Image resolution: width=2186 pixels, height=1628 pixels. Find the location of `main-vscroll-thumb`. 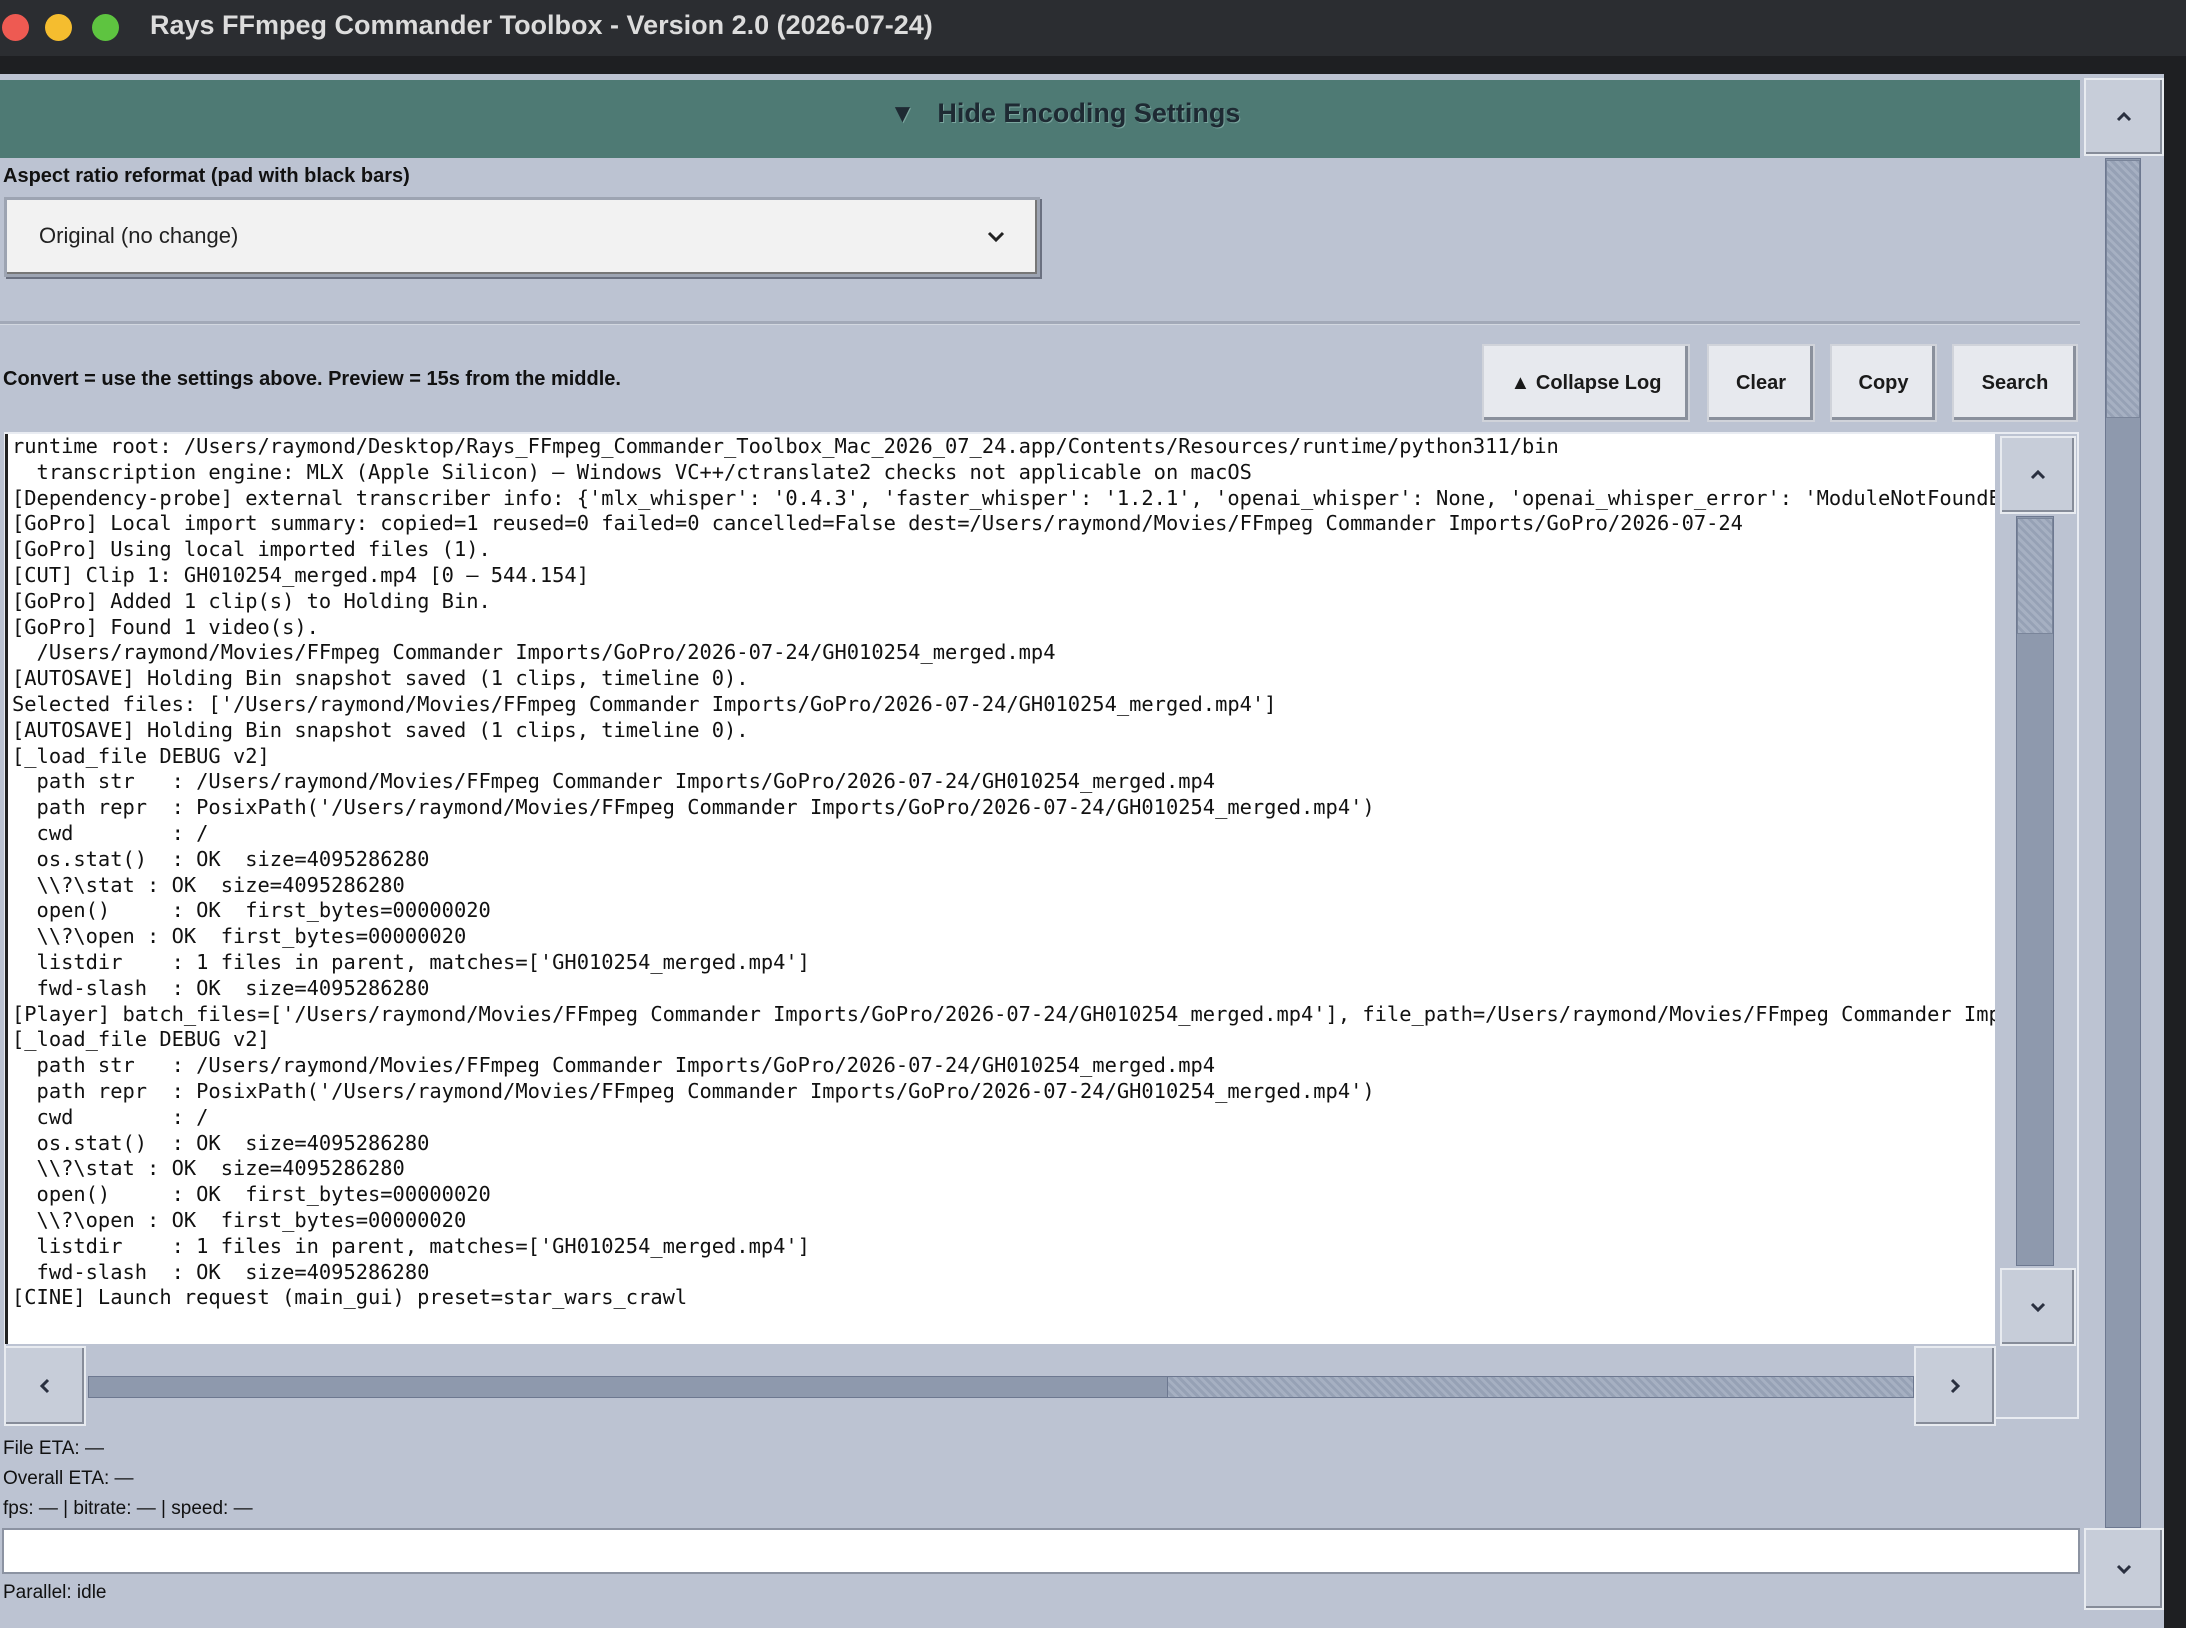

main-vscroll-thumb is located at coordinates (2123, 289).